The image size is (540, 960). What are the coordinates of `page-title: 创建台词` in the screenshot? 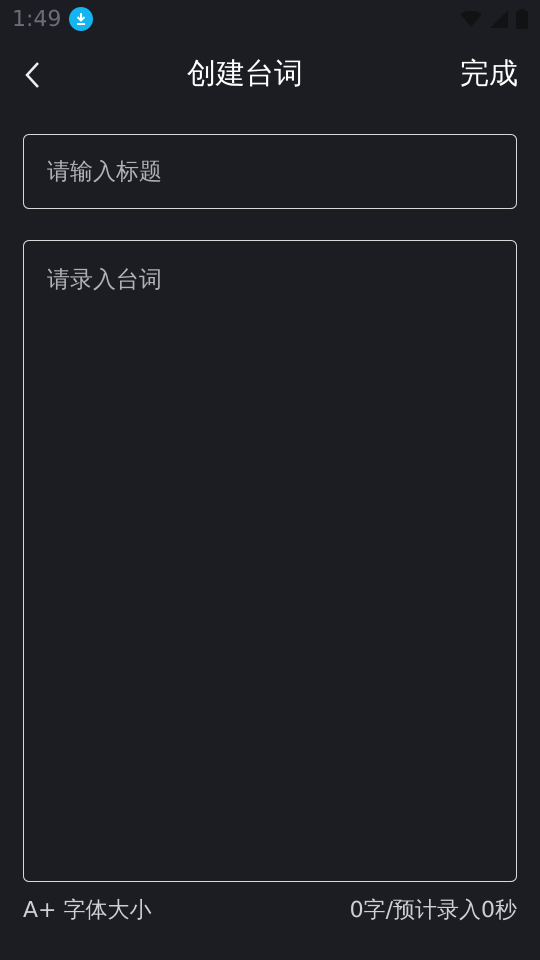 It's located at (245, 73).